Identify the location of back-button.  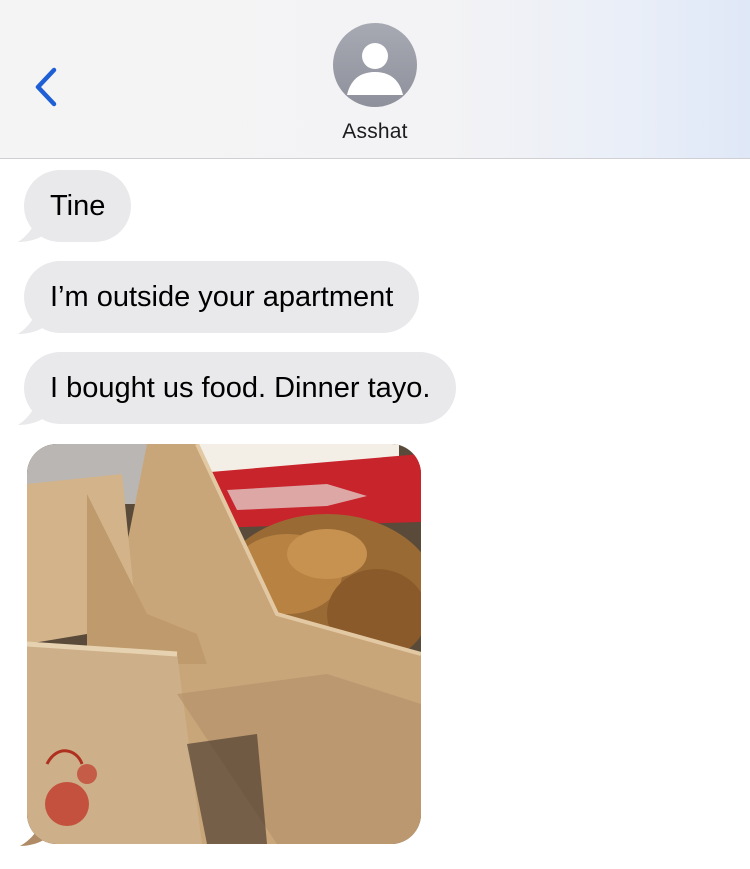
(48, 87).